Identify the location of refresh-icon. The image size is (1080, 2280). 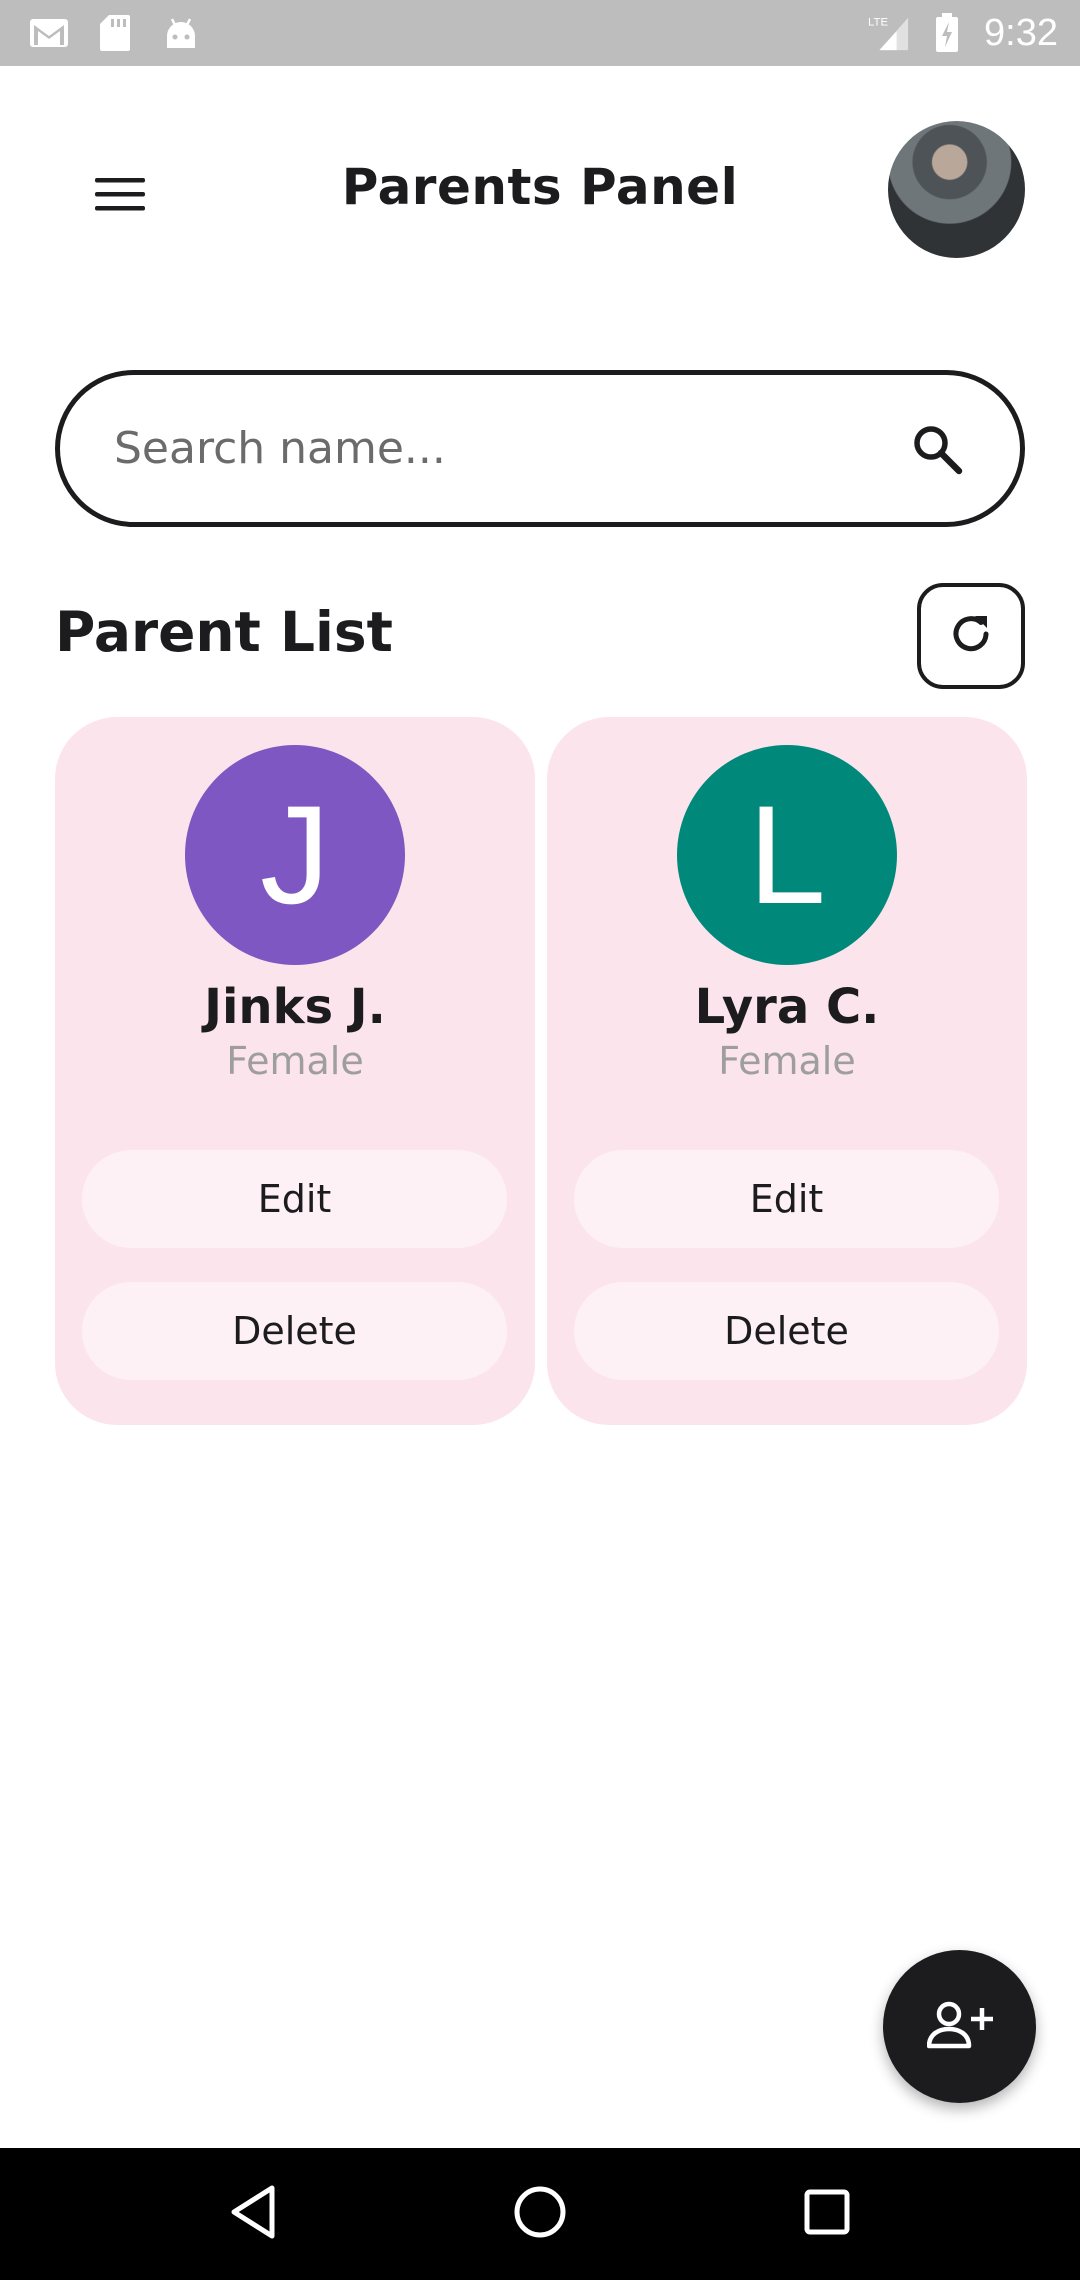
(971, 636).